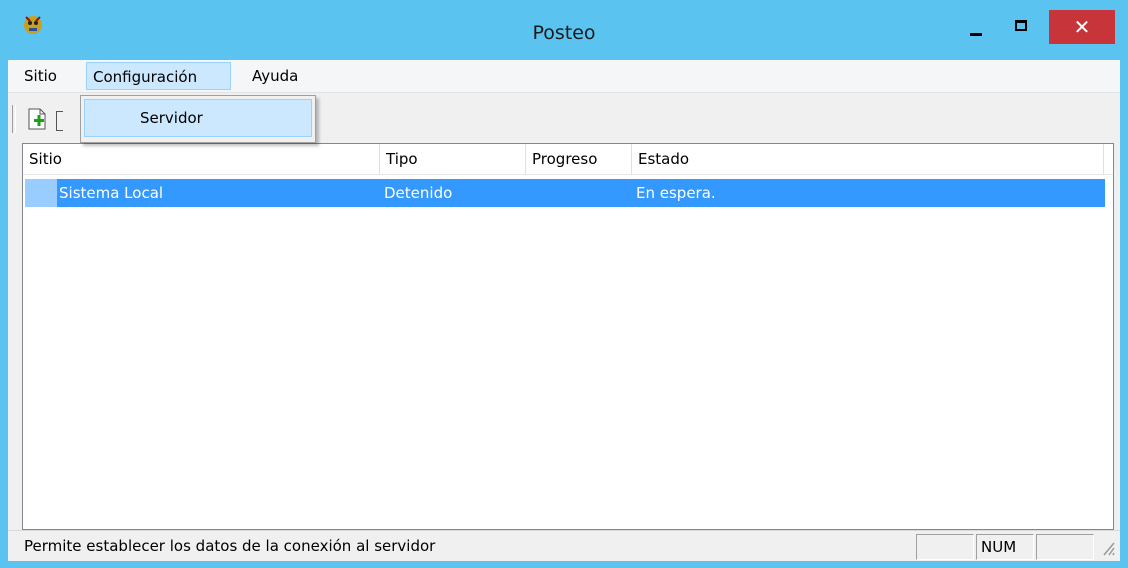 The height and width of the screenshot is (568, 1128). I want to click on title-bar: Posteo ✕, so click(564, 30).